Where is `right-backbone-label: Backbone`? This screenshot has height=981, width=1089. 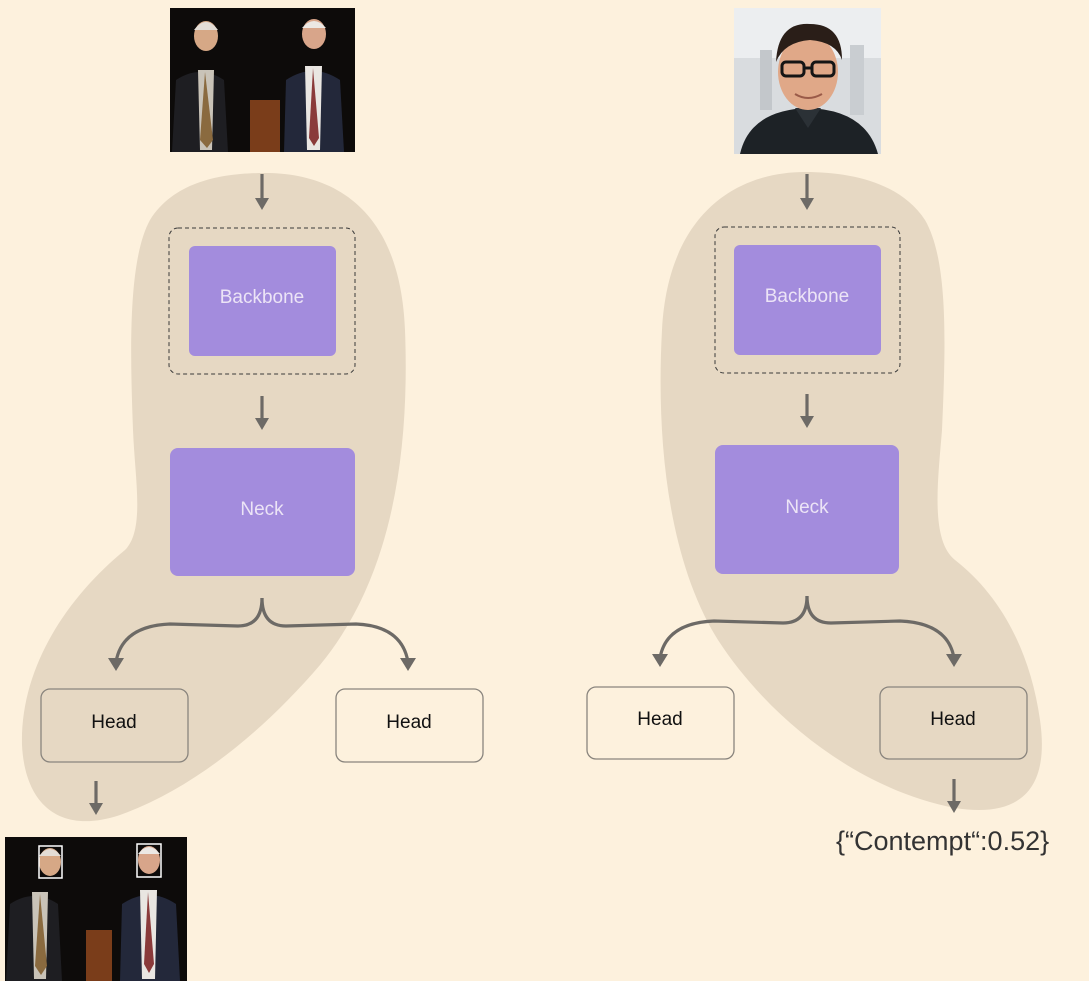
right-backbone-label: Backbone is located at coordinates (807, 296).